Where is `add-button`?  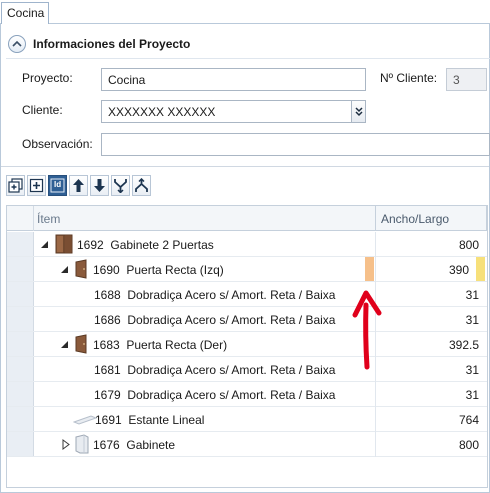
add-button is located at coordinates (36, 185).